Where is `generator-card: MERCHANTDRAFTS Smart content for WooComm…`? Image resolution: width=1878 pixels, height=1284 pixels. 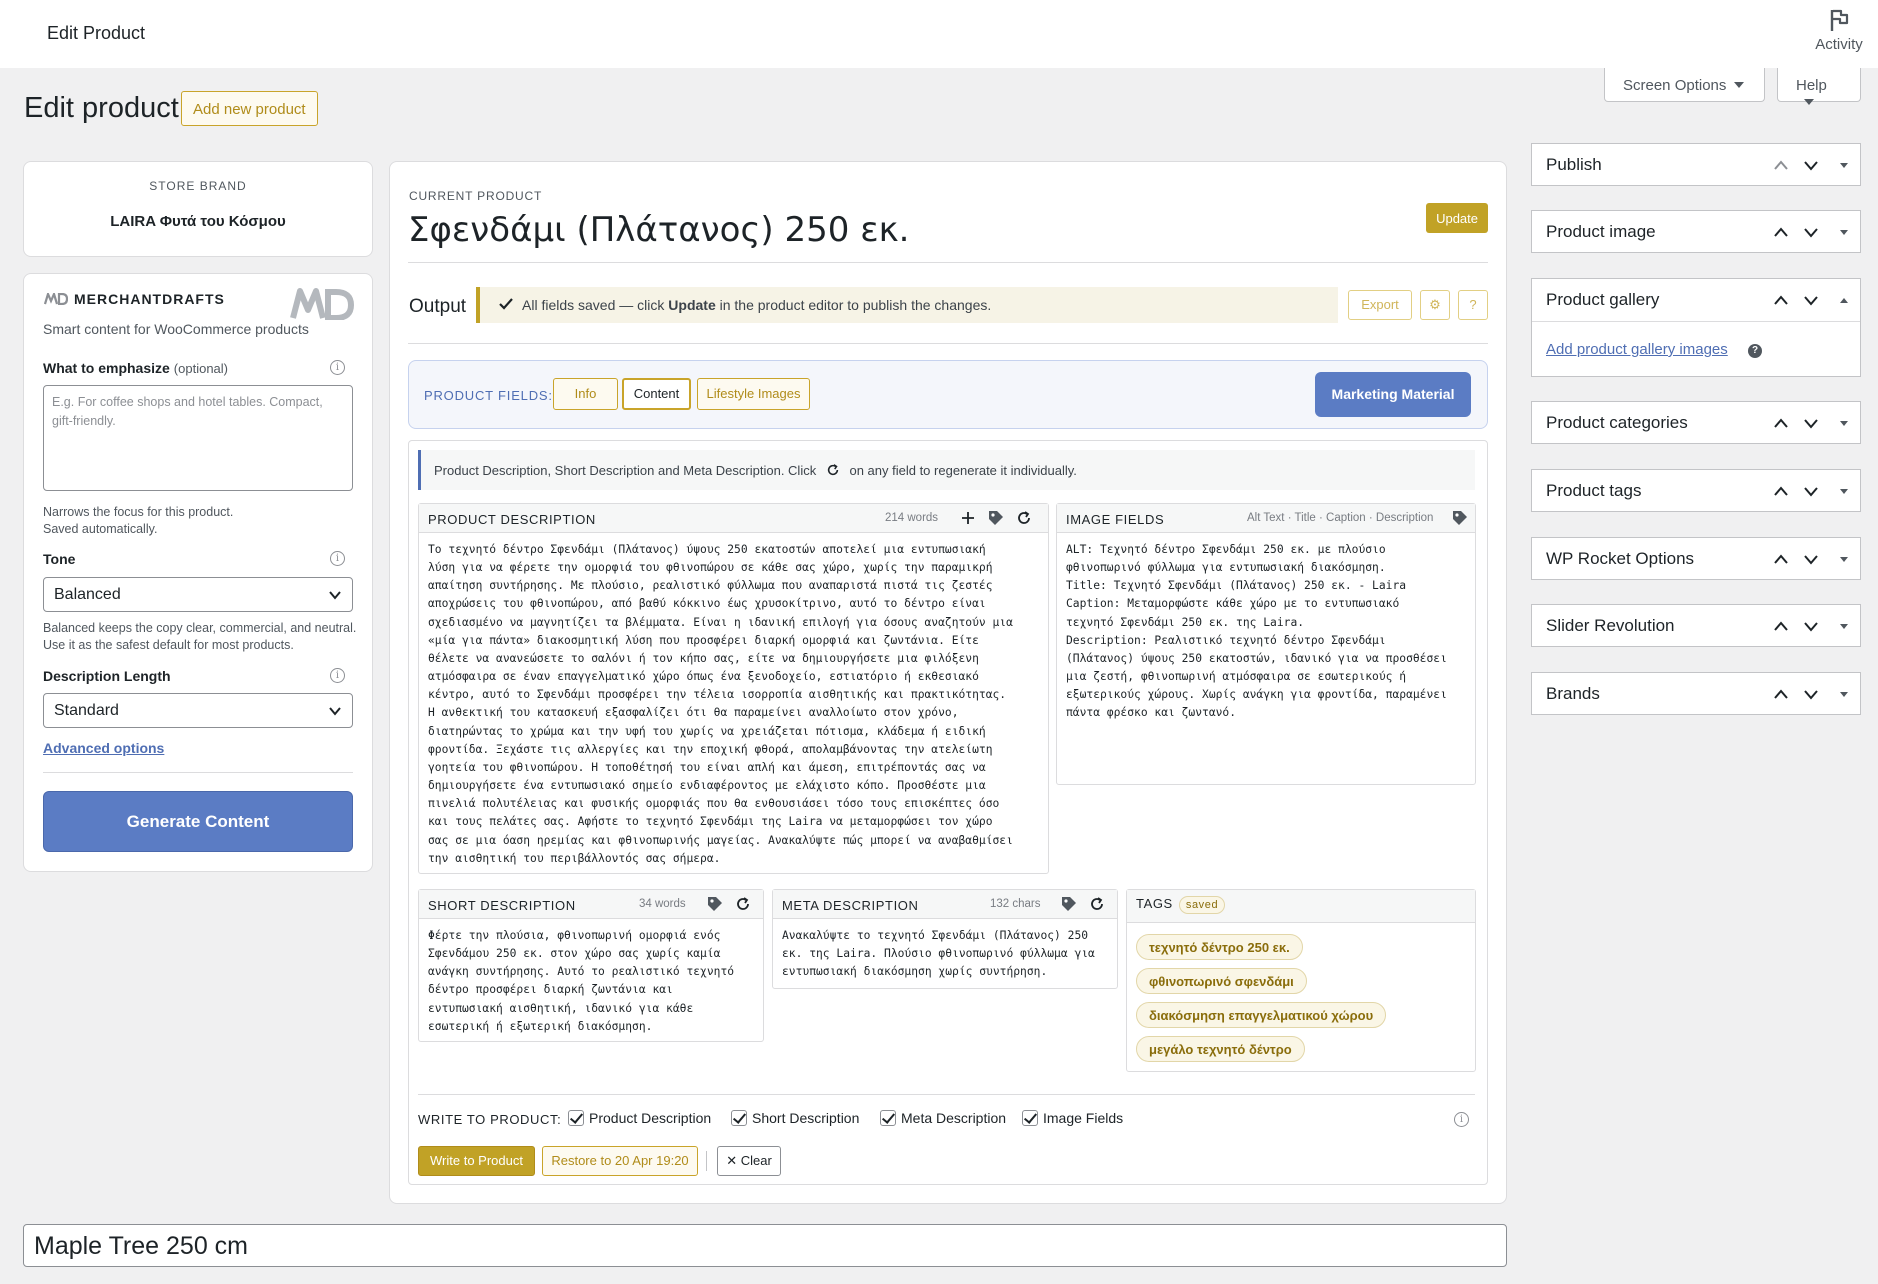
generator-card: MERCHANTDRAFTS Smart content for WooComm… is located at coordinates (198, 572).